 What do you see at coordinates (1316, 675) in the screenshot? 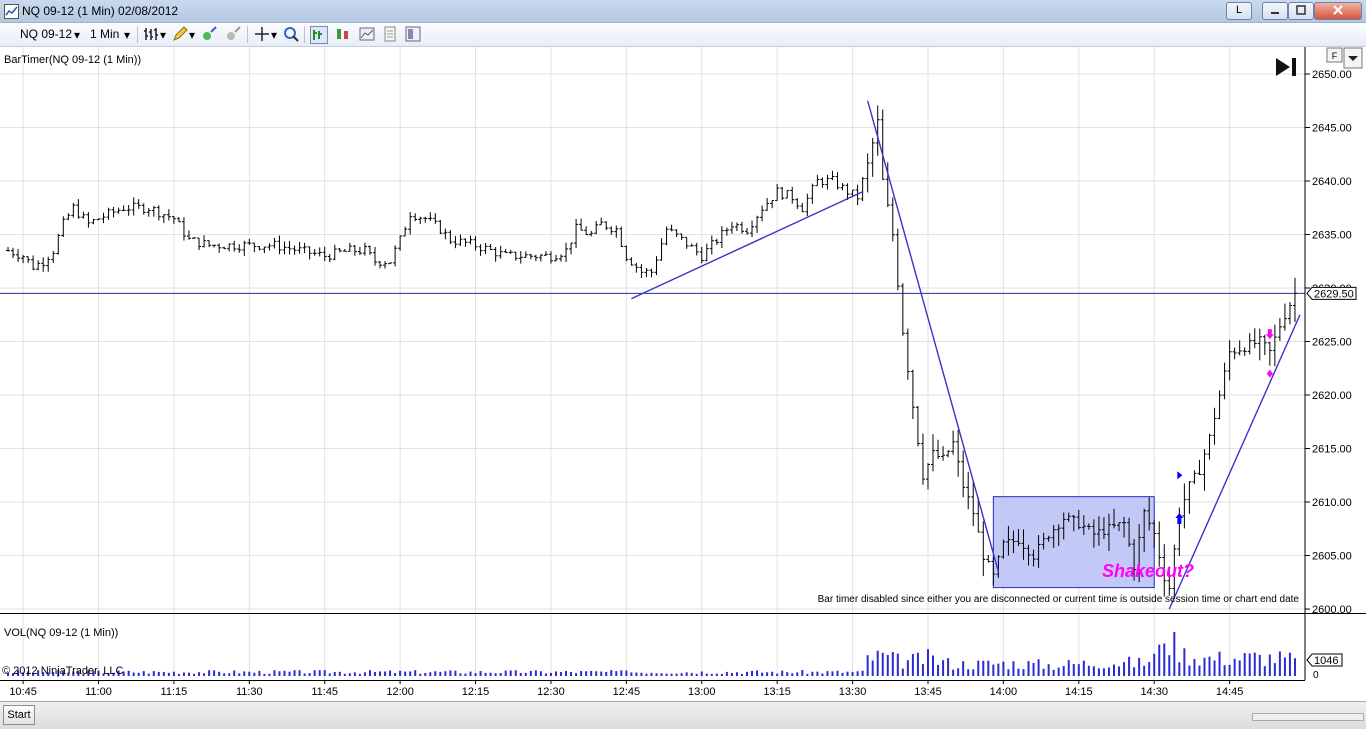
I see `volume-axis-zero: 0` at bounding box center [1316, 675].